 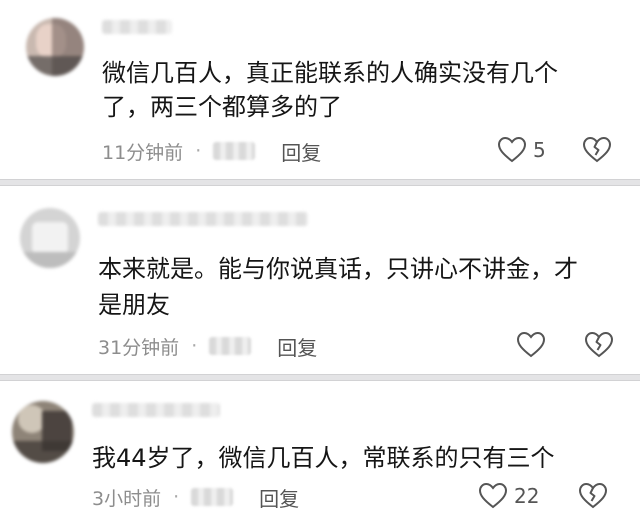 I want to click on comment-text-line: 是朋友, so click(x=134, y=305).